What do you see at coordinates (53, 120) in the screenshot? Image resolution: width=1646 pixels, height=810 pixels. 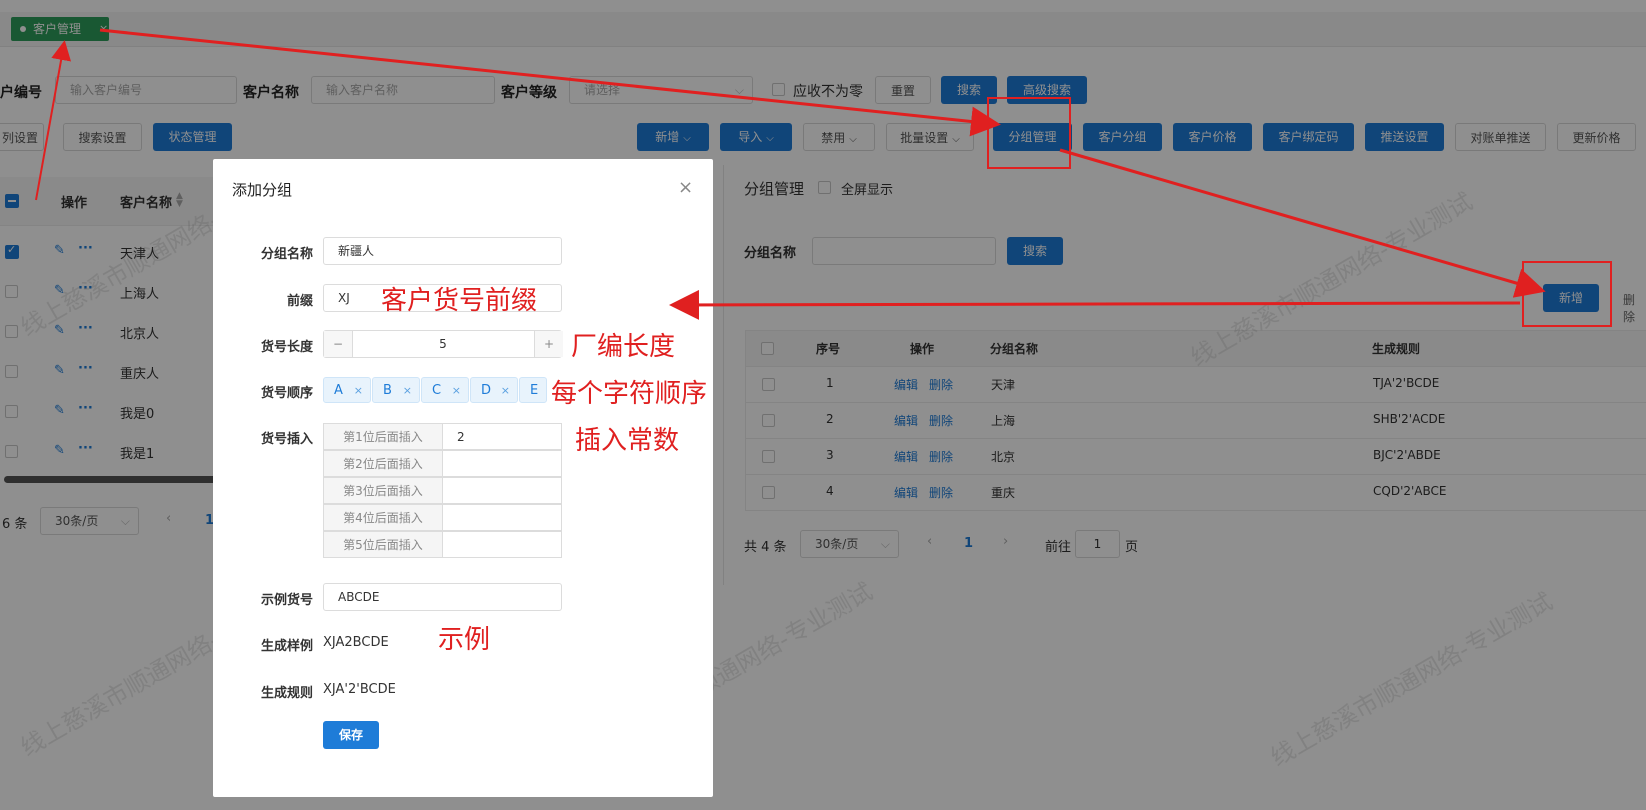 I see `arrow-to-tab` at bounding box center [53, 120].